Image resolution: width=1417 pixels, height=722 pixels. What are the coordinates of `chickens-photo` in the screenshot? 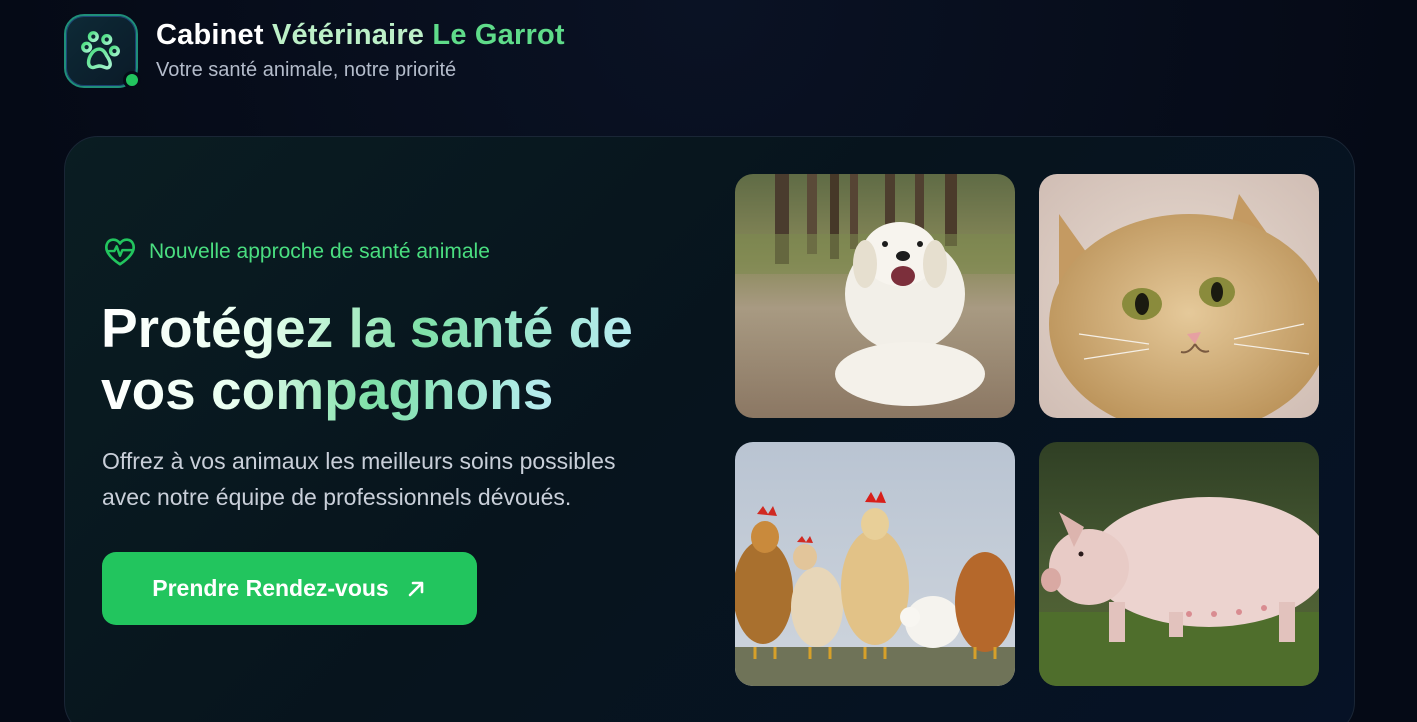 It's located at (875, 564).